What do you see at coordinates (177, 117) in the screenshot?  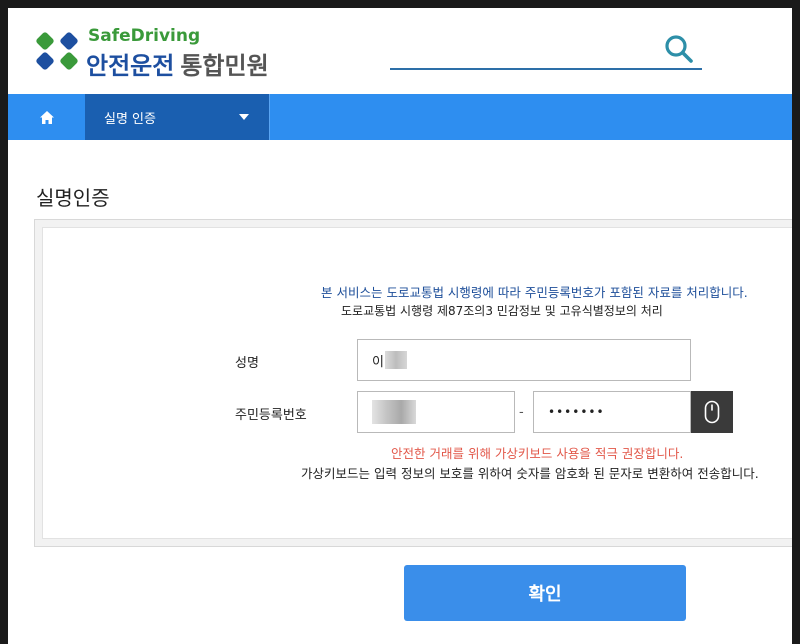 I see `nav-dropdown-realname: 실명 인증` at bounding box center [177, 117].